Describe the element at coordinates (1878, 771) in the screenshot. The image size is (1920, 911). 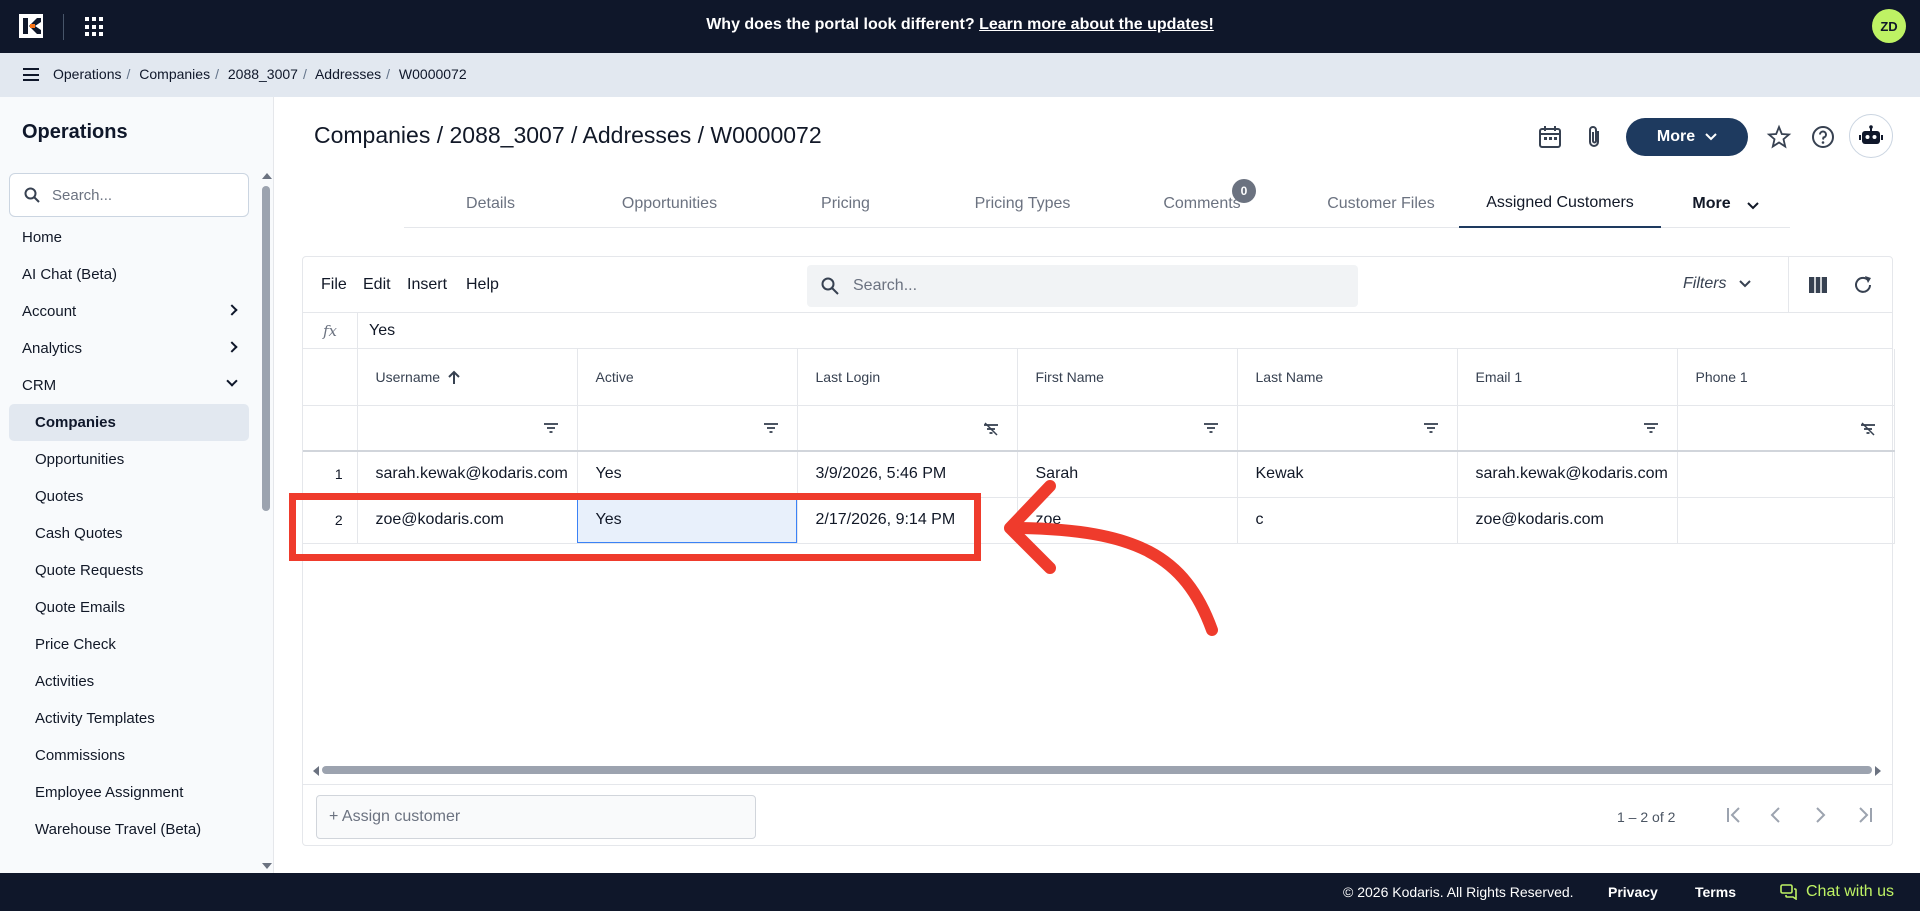
I see `scroll-right-icon` at that location.